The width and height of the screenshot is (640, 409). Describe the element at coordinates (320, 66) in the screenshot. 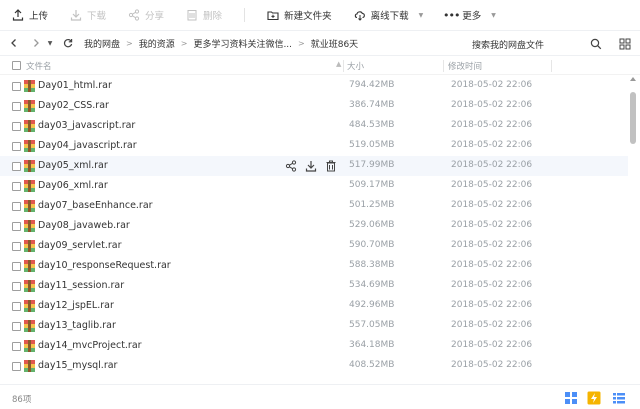

I see `column-header: 文件名 ▲ 大小 修改时间` at that location.